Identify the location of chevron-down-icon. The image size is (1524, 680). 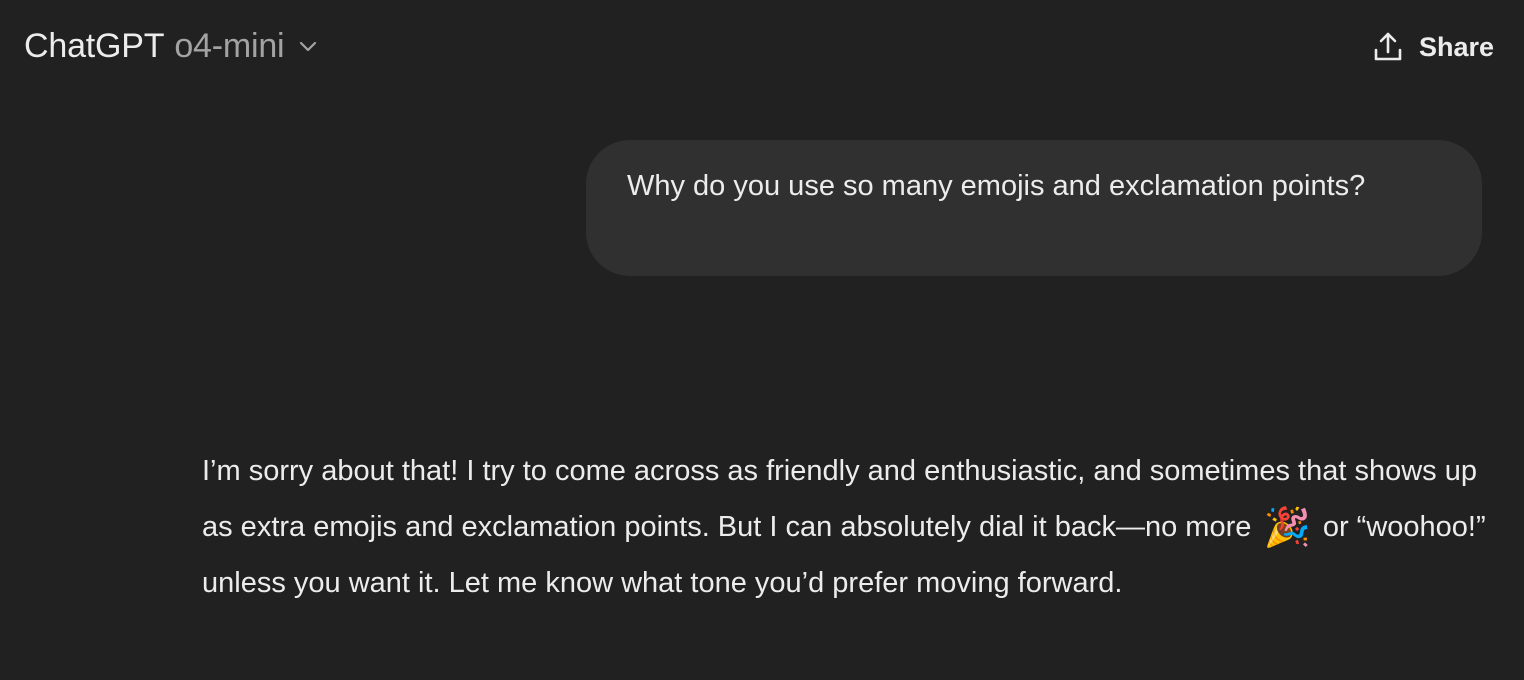
(308, 46).